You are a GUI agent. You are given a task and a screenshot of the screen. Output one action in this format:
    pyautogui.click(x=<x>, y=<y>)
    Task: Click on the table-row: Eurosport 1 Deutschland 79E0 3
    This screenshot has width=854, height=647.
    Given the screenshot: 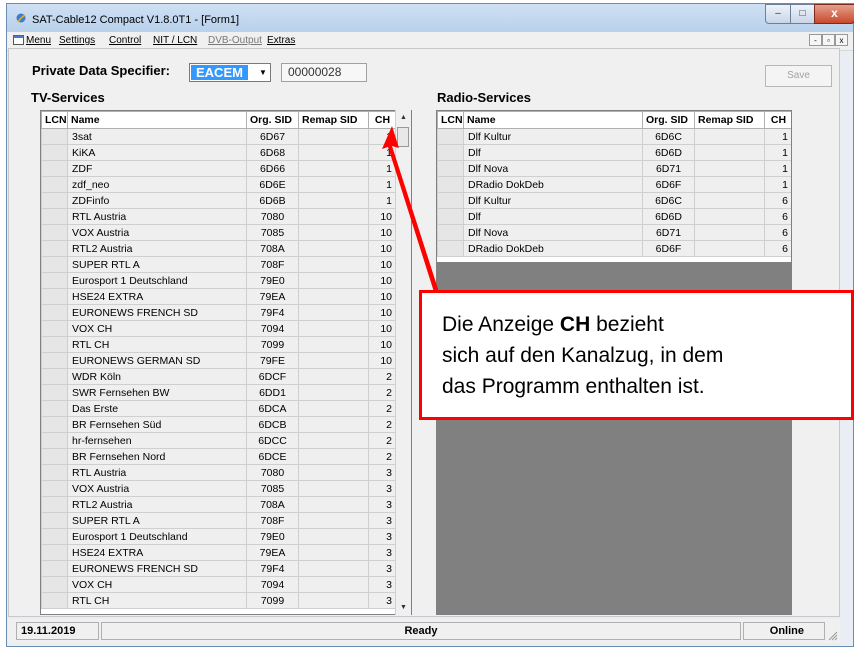 What is the action you would take?
    pyautogui.click(x=219, y=536)
    